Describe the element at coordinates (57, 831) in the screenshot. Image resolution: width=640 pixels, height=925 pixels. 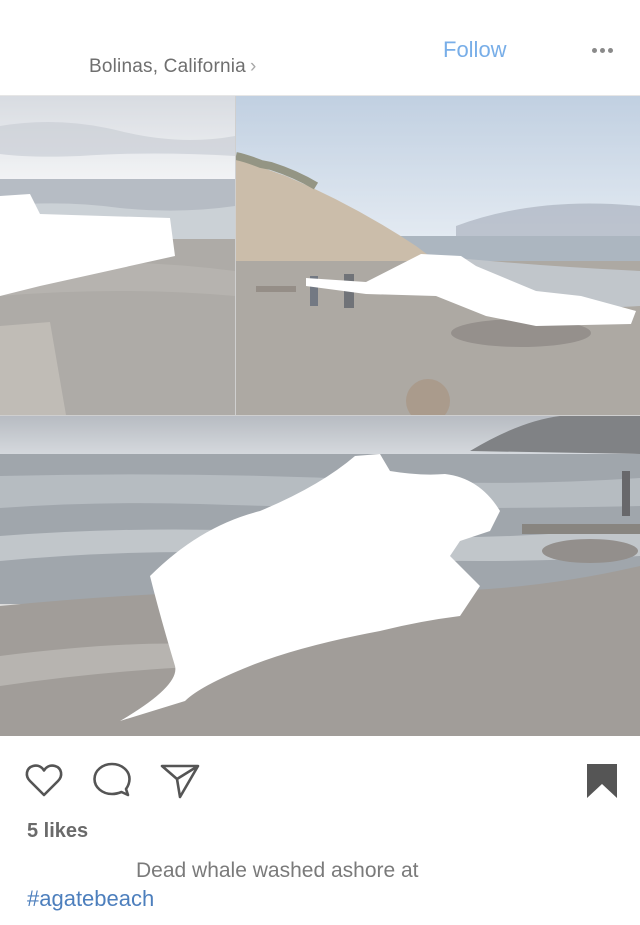
I see `likes-count: 5 likes` at that location.